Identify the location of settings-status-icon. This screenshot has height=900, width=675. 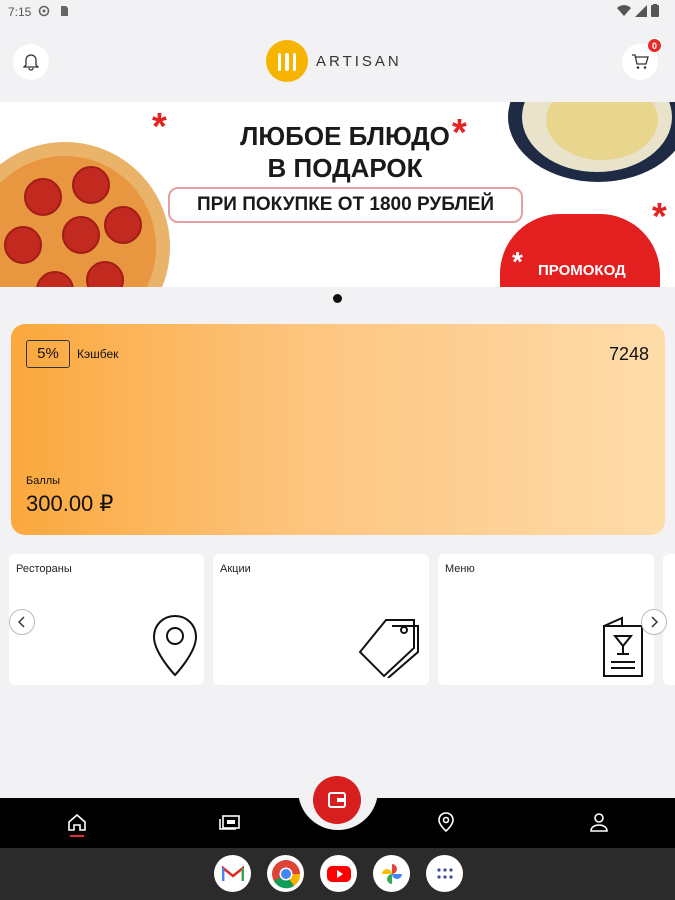
(44, 11).